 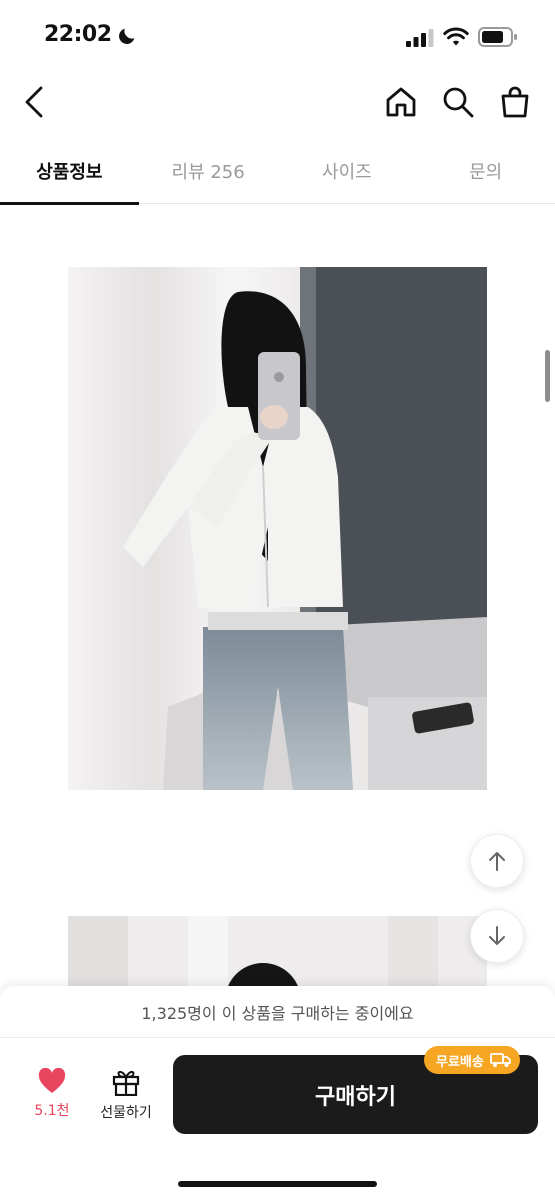 What do you see at coordinates (500, 1060) in the screenshot?
I see `truck-icon` at bounding box center [500, 1060].